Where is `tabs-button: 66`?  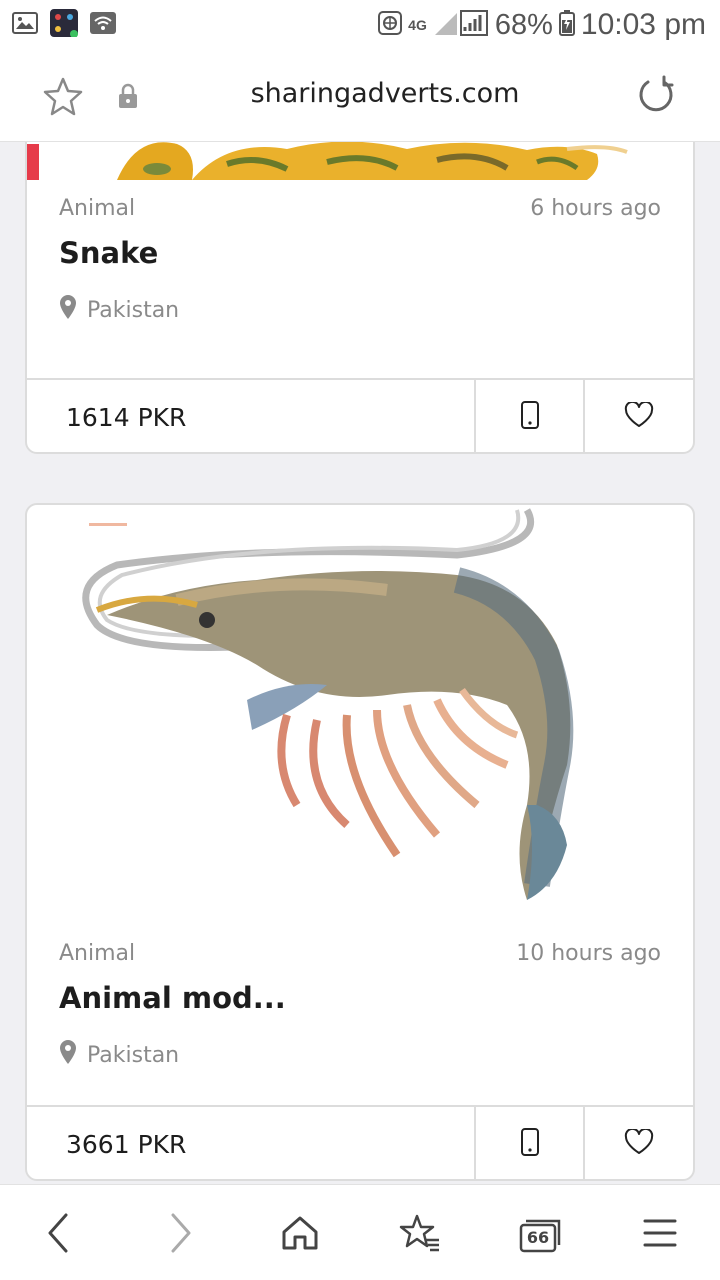
tabs-button: 66 is located at coordinates (540, 1235).